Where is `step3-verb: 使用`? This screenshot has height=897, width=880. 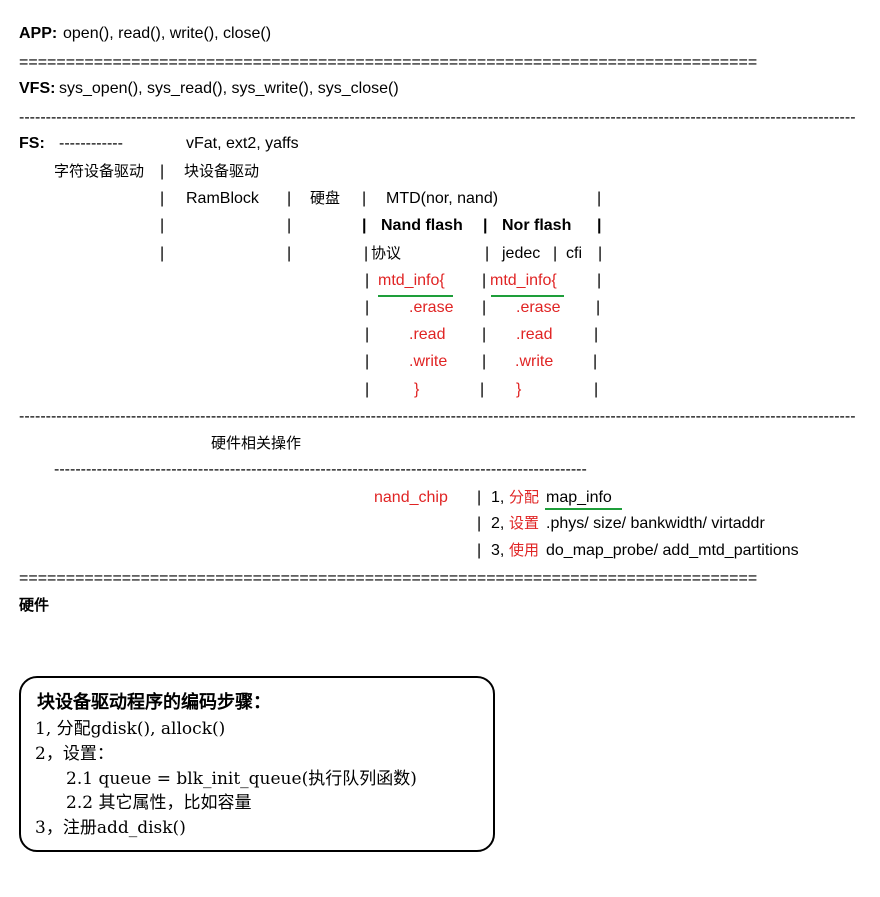 step3-verb: 使用 is located at coordinates (524, 550).